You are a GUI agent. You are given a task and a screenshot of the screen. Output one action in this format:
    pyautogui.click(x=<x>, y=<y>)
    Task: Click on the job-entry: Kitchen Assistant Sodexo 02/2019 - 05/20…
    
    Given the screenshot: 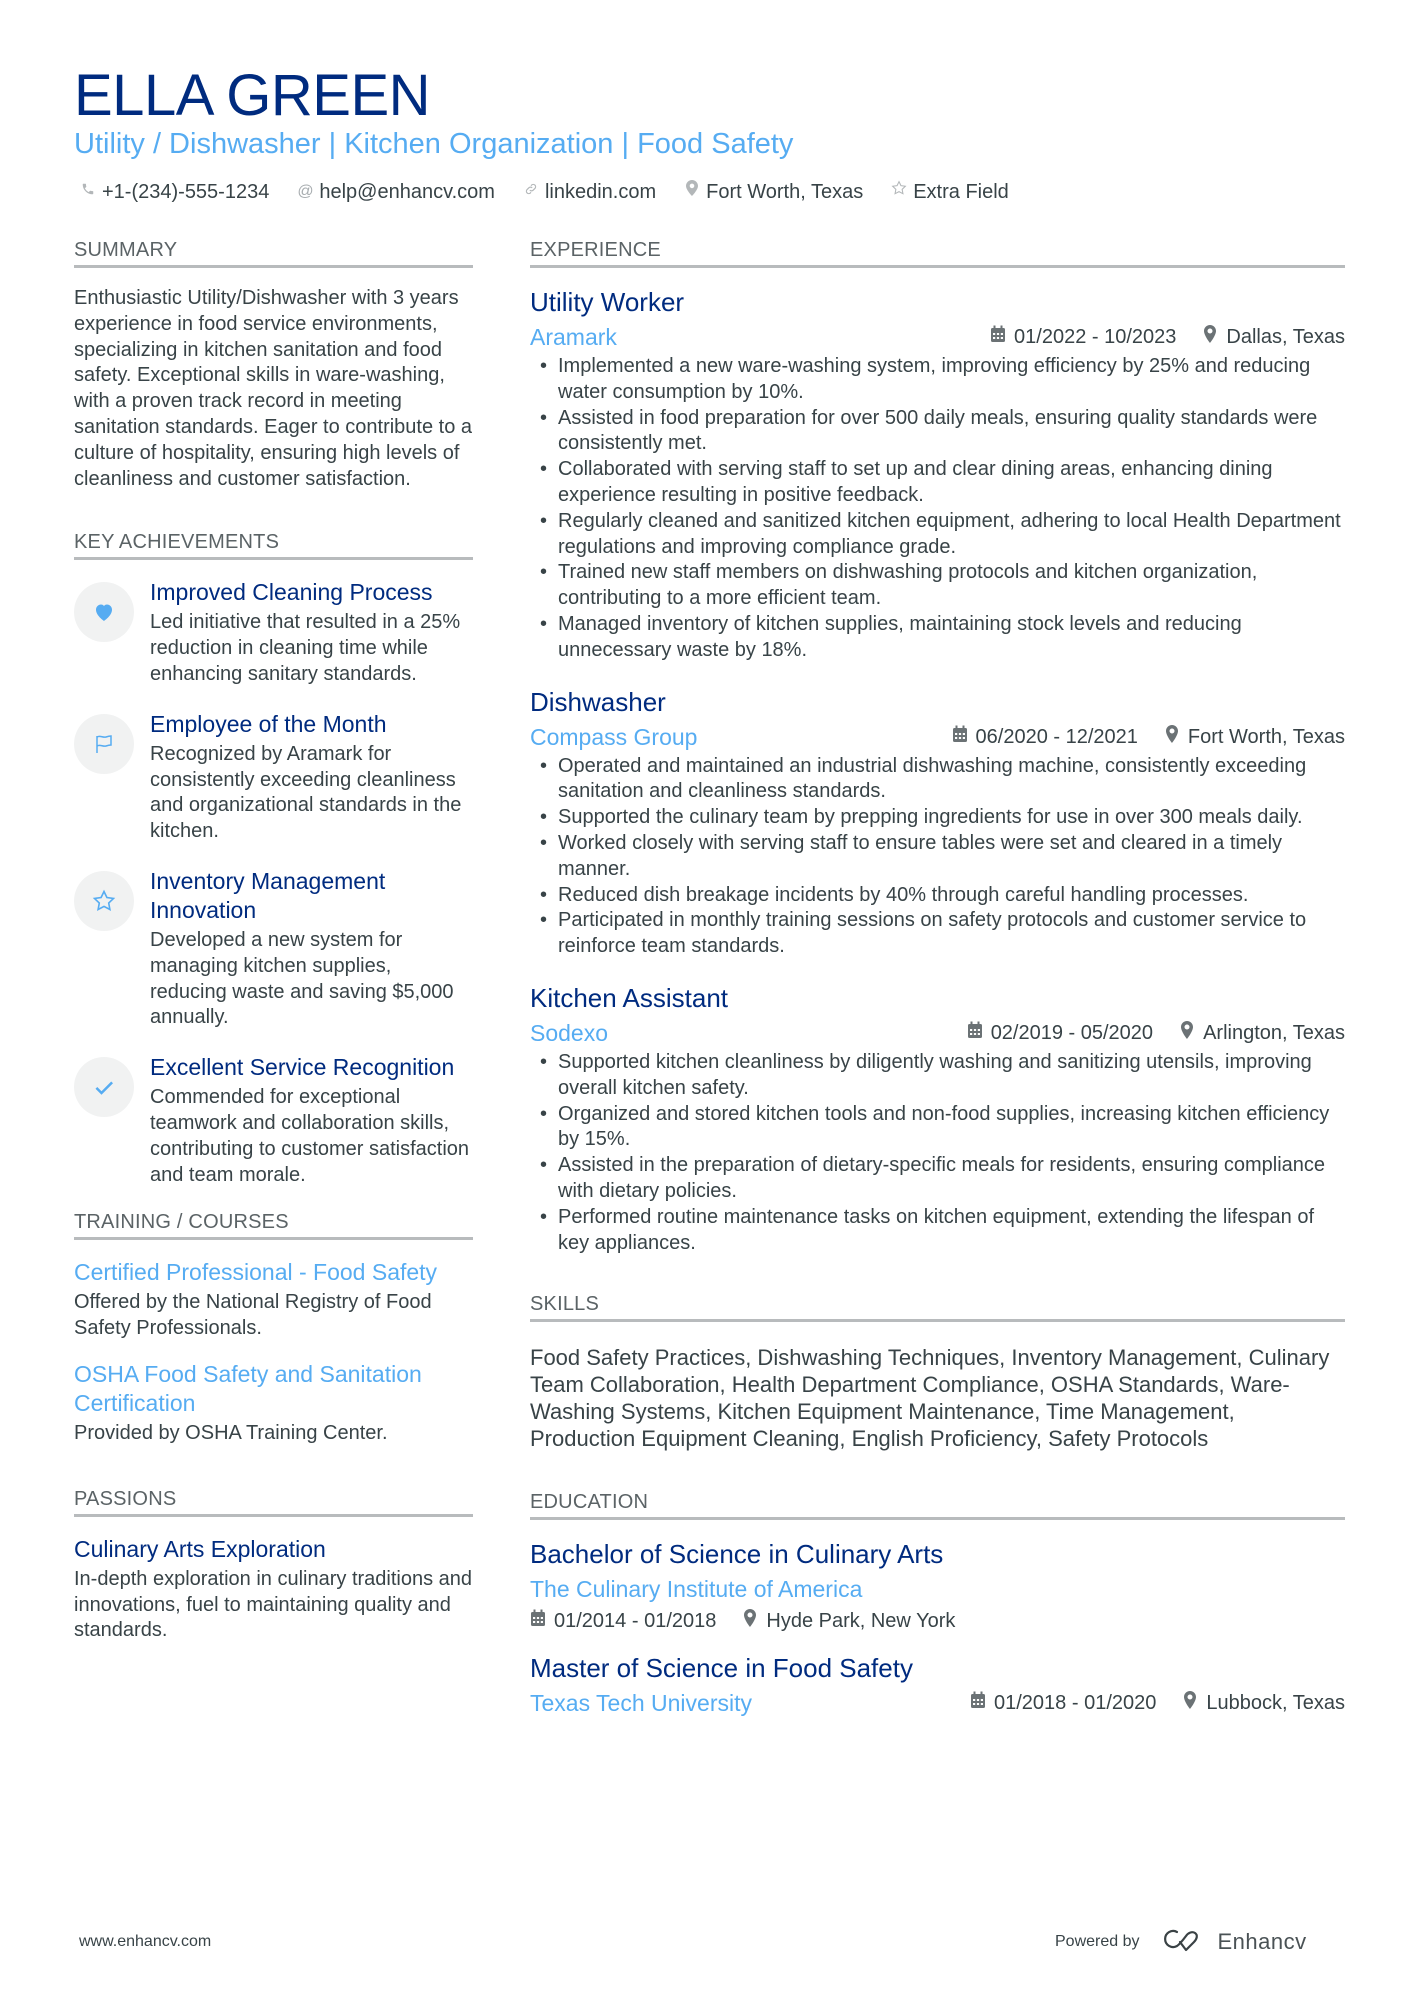 What is the action you would take?
    pyautogui.click(x=937, y=1119)
    